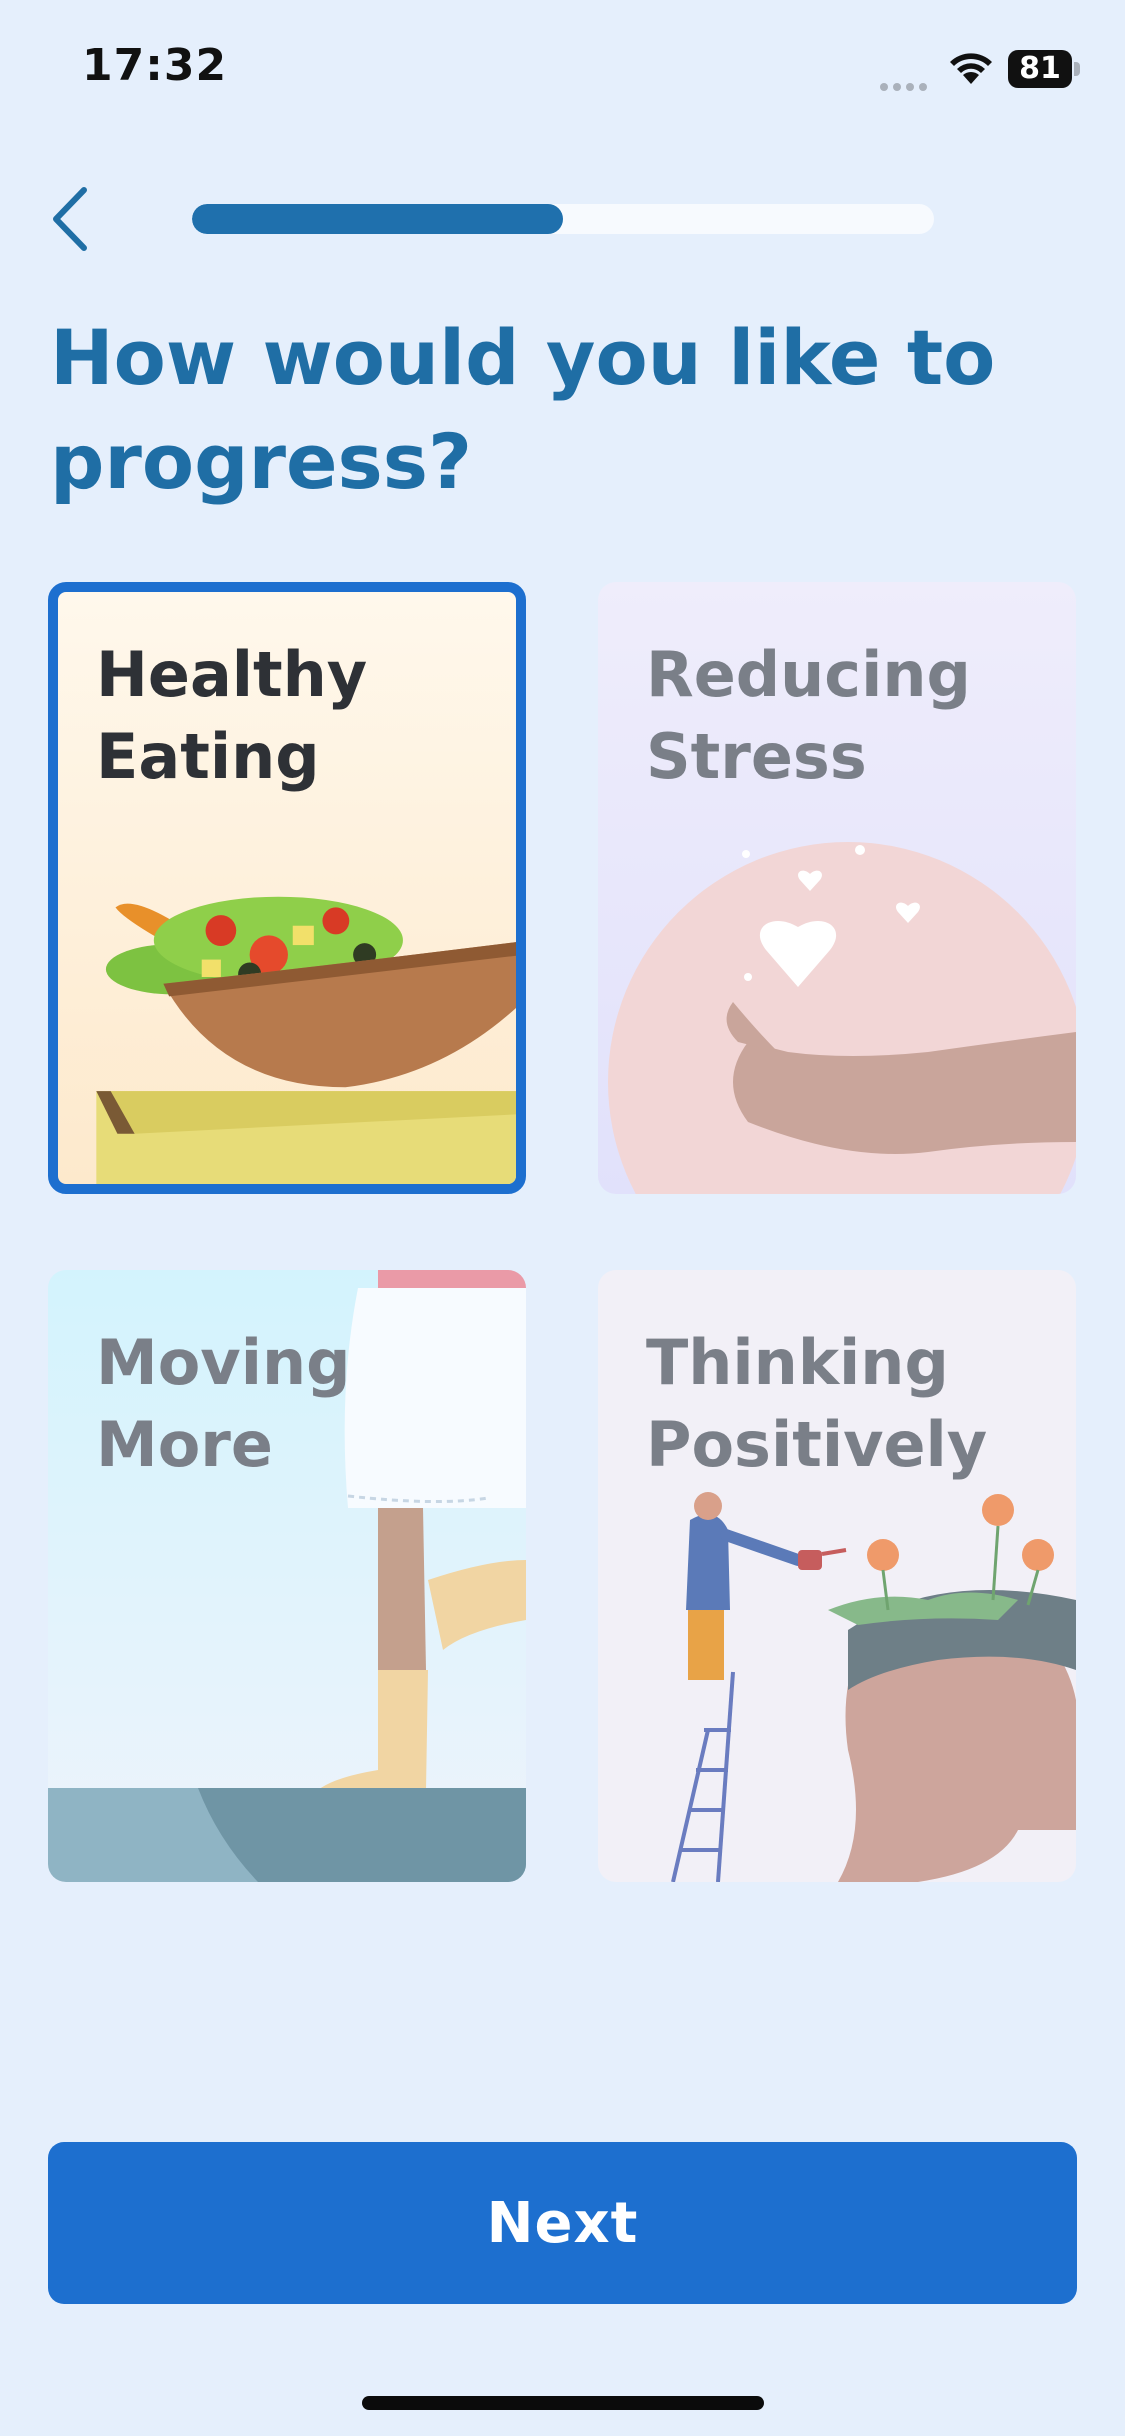 Image resolution: width=1125 pixels, height=2436 pixels. What do you see at coordinates (377, 219) in the screenshot?
I see `progress-fill` at bounding box center [377, 219].